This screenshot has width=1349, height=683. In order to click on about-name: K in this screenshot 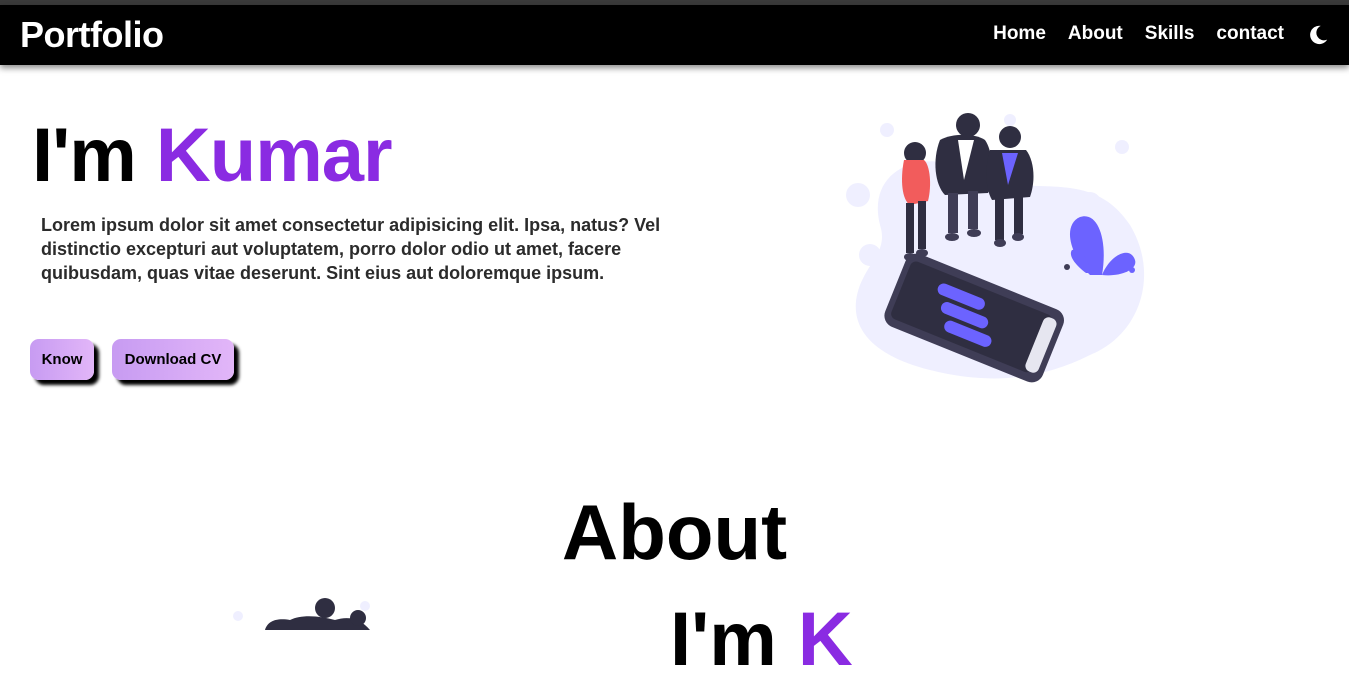, I will do `click(825, 639)`.